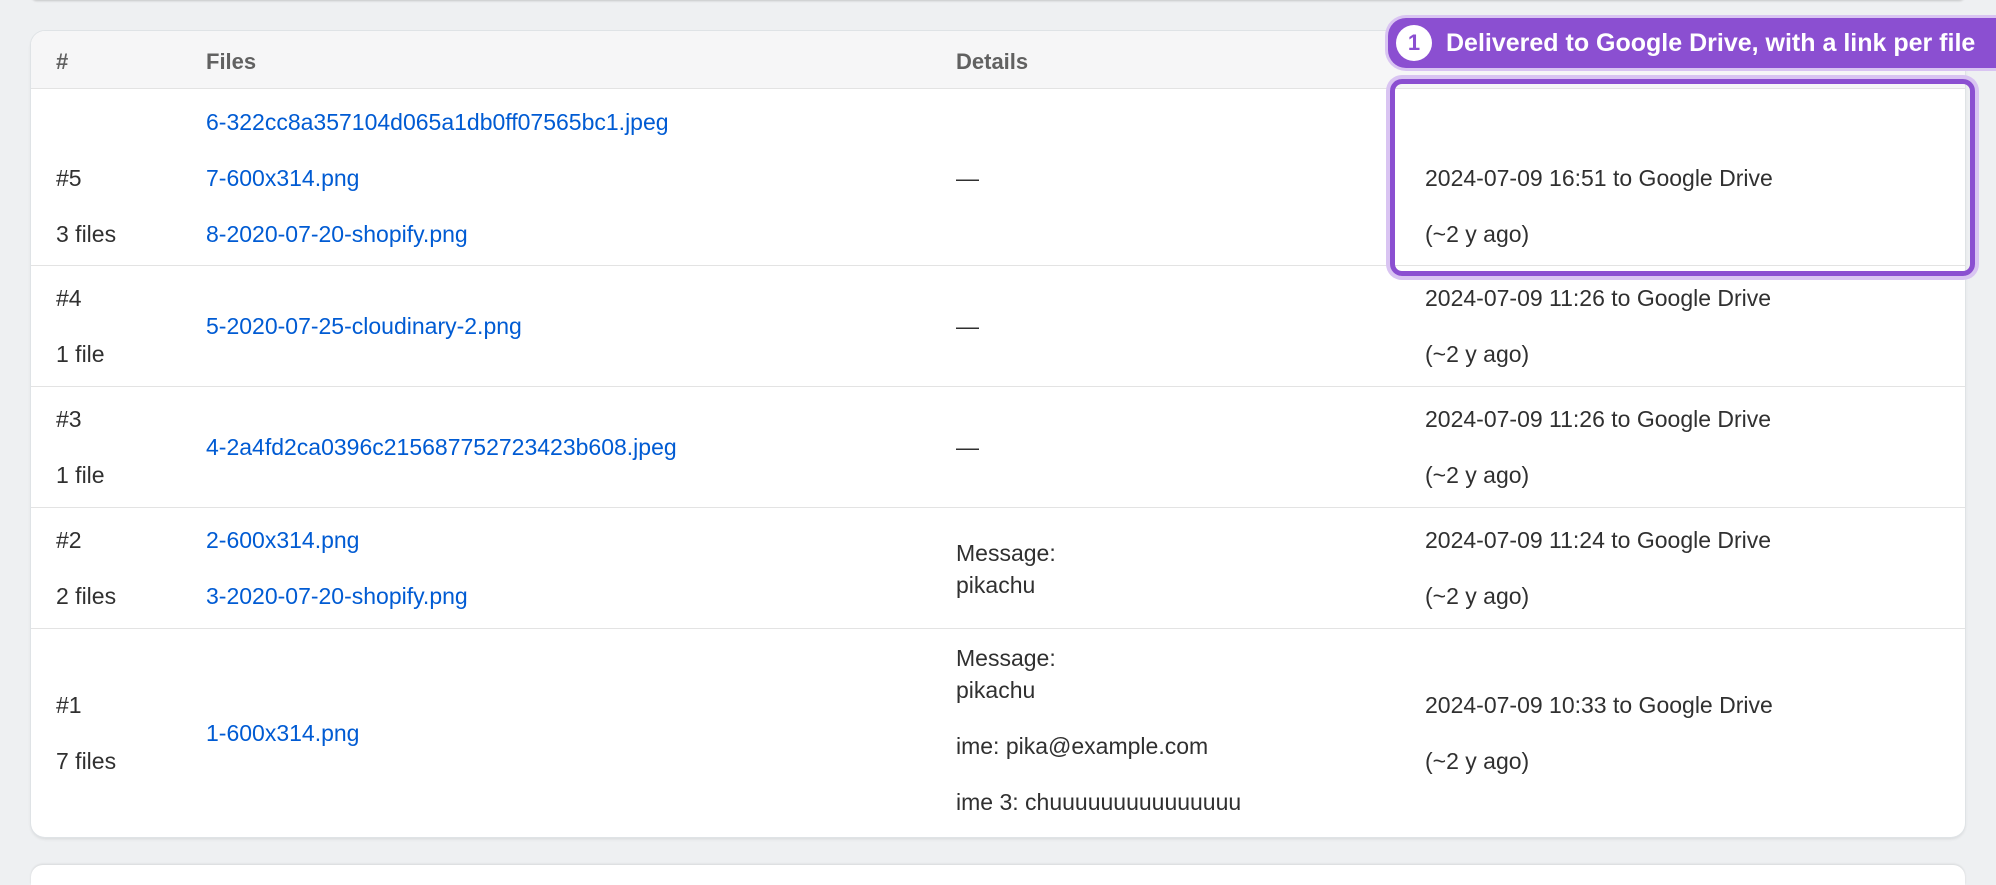 This screenshot has height=885, width=1996. I want to click on field-email: ime: pika@example.com, so click(1082, 746).